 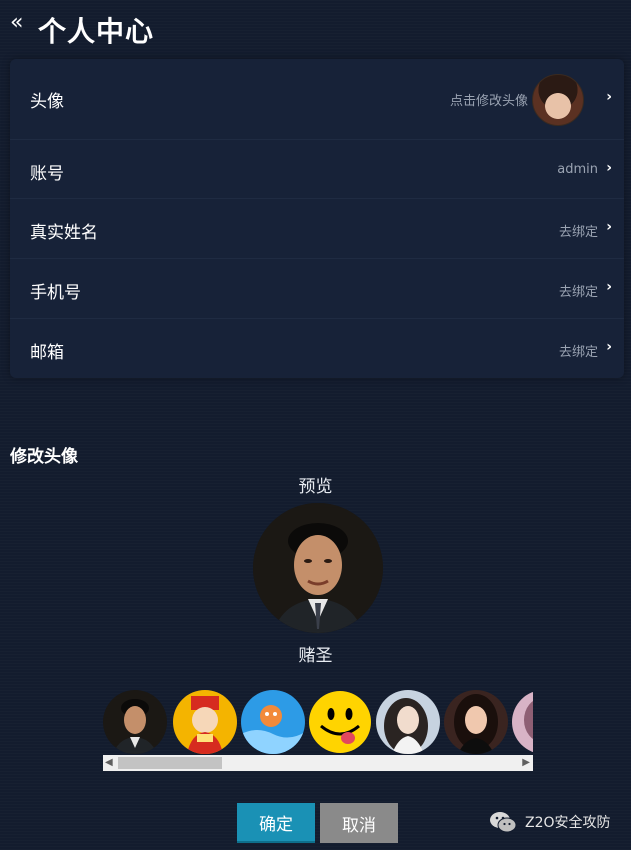 I want to click on current-avatar, so click(x=558, y=100).